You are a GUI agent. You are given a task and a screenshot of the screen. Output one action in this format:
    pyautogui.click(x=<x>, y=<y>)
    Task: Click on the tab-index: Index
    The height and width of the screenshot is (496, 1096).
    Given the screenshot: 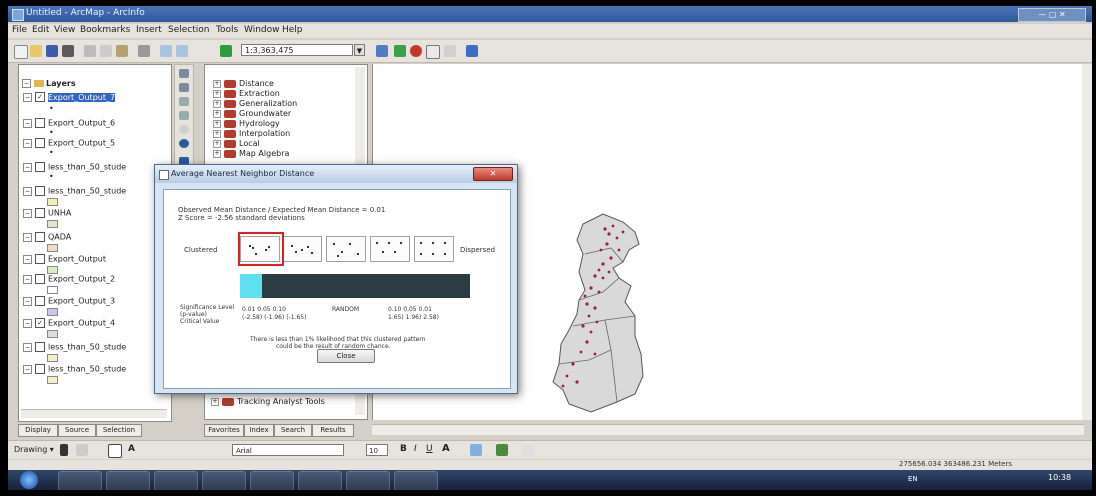 What is the action you would take?
    pyautogui.click(x=259, y=430)
    